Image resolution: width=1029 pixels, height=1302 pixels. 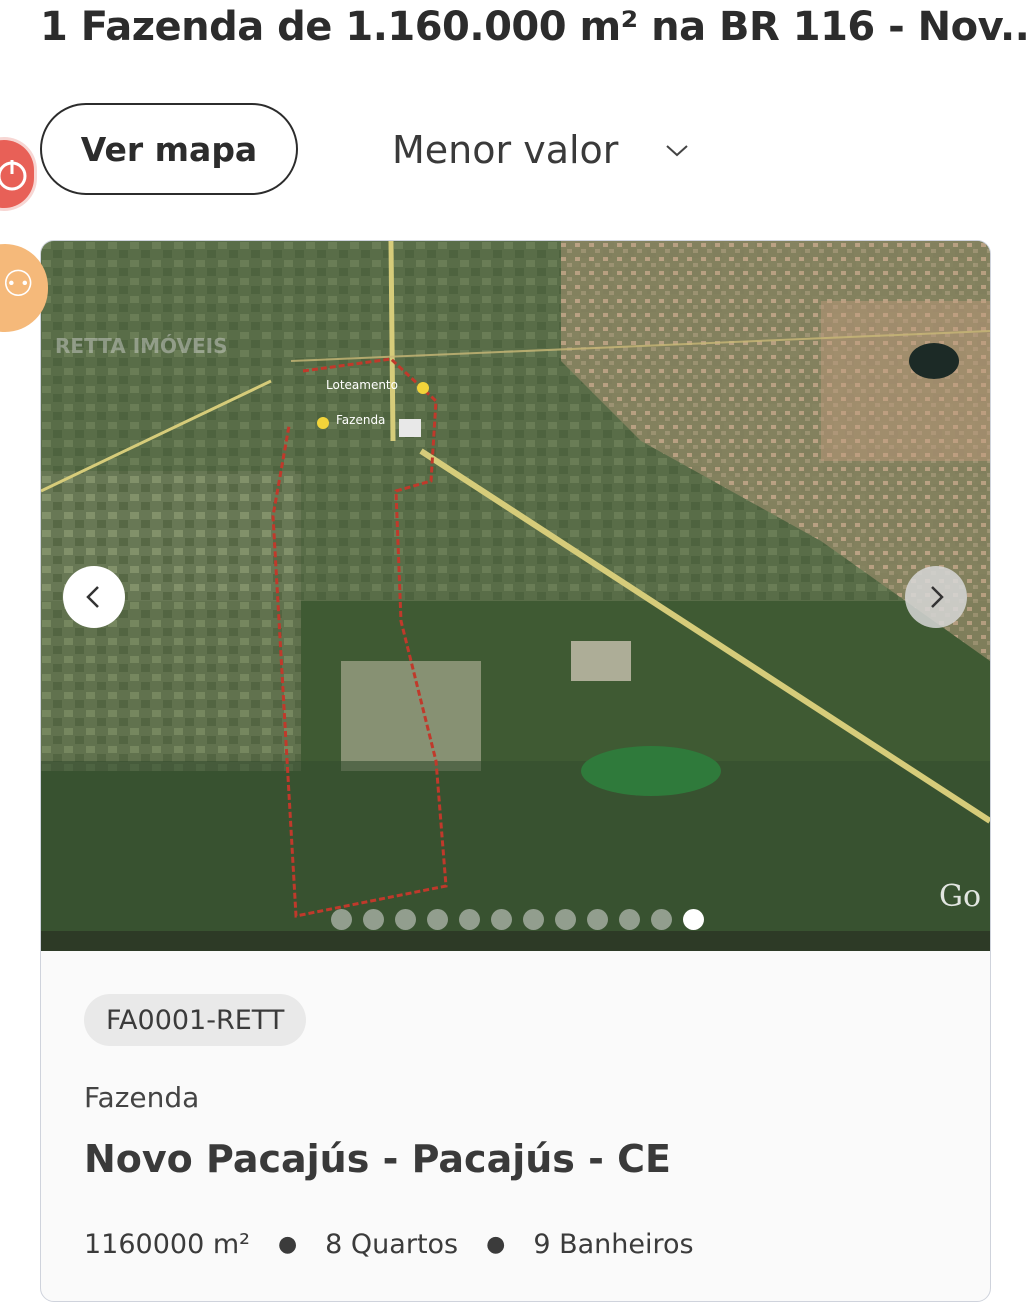 What do you see at coordinates (362, 385) in the screenshot?
I see `map-label-loteamento: Loteamento` at bounding box center [362, 385].